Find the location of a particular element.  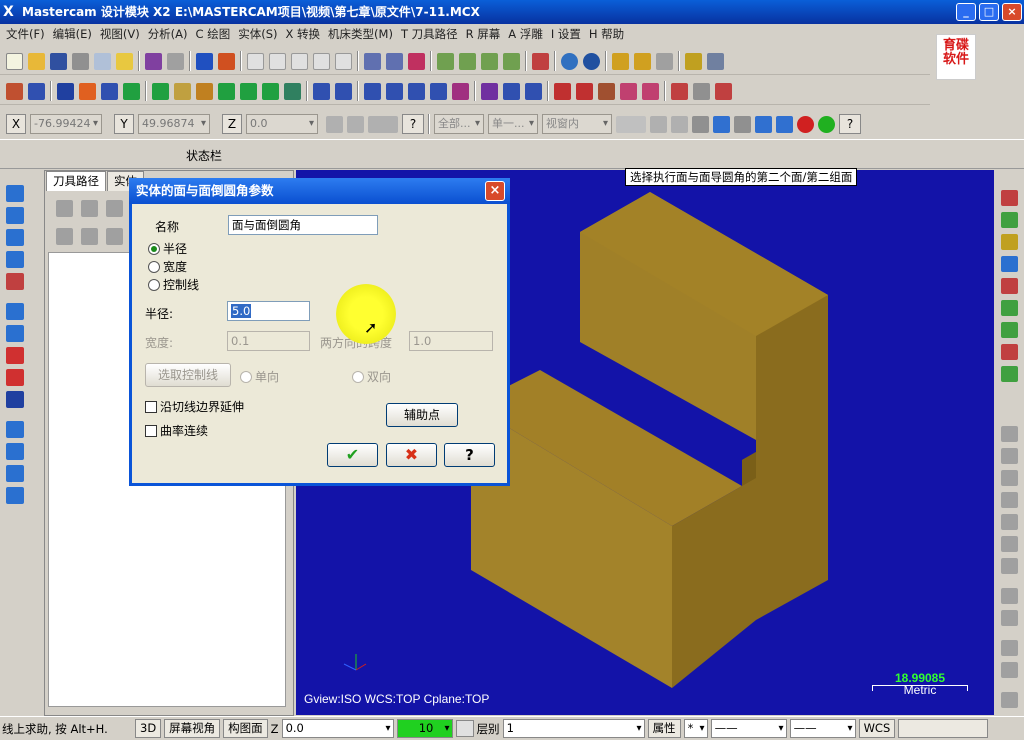

radio-width-row: 宽度 is located at coordinates (167, 266).